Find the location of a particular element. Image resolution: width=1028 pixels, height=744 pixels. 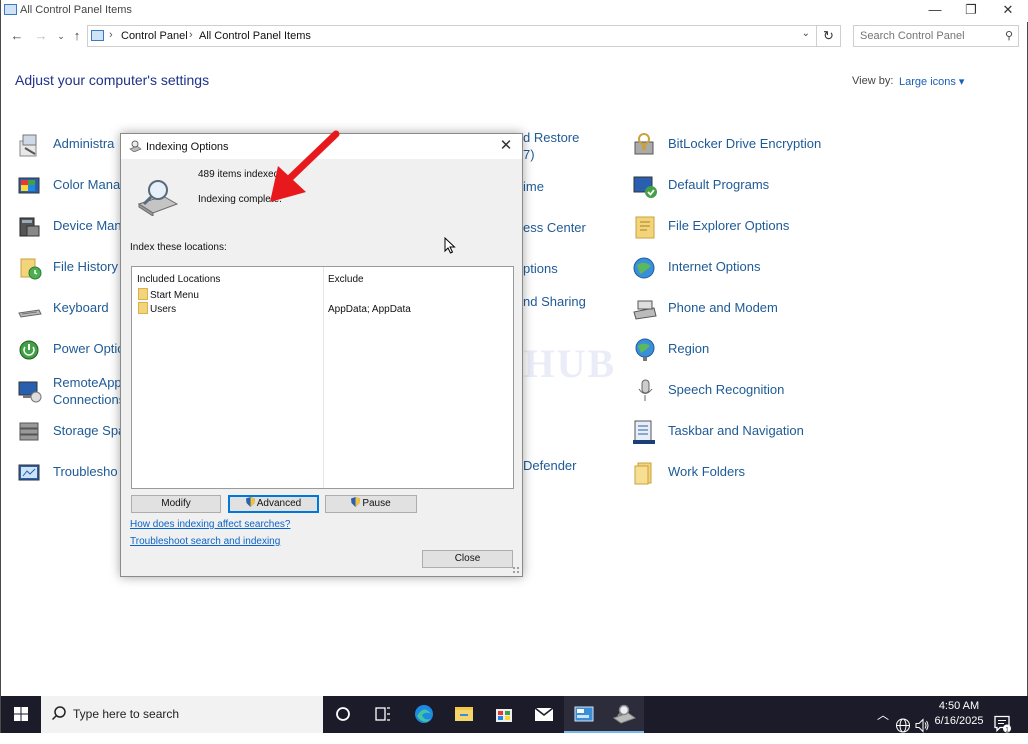

breadcrumb-all-items: All Control Panel Items is located at coordinates (255, 36).